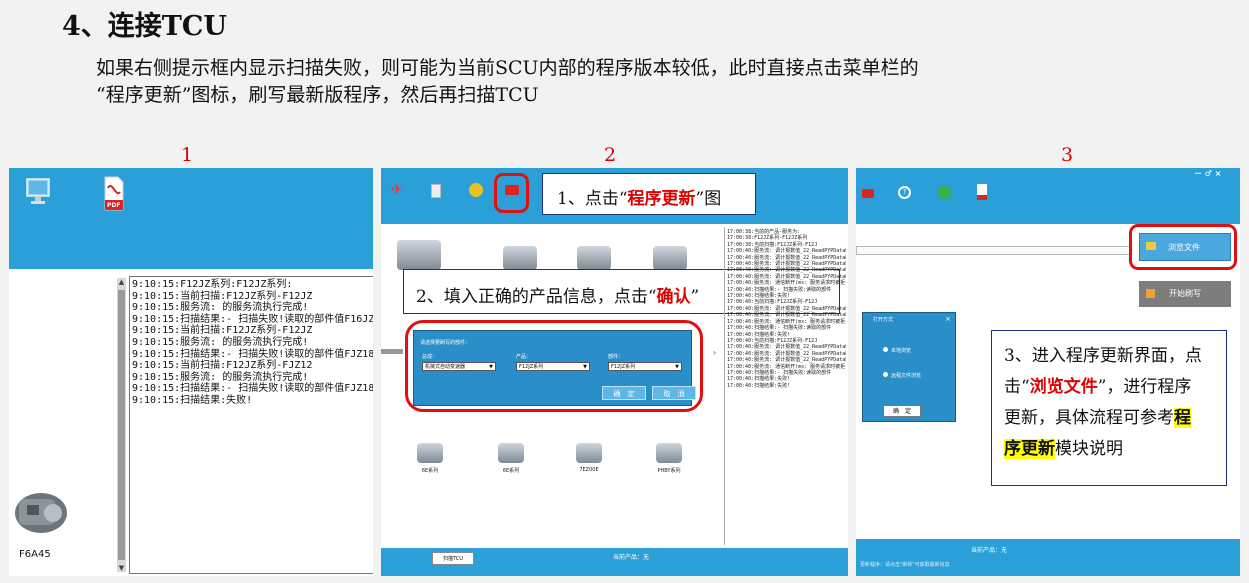 This screenshot has height=583, width=1249. I want to click on program-update-icon, so click(868, 193).